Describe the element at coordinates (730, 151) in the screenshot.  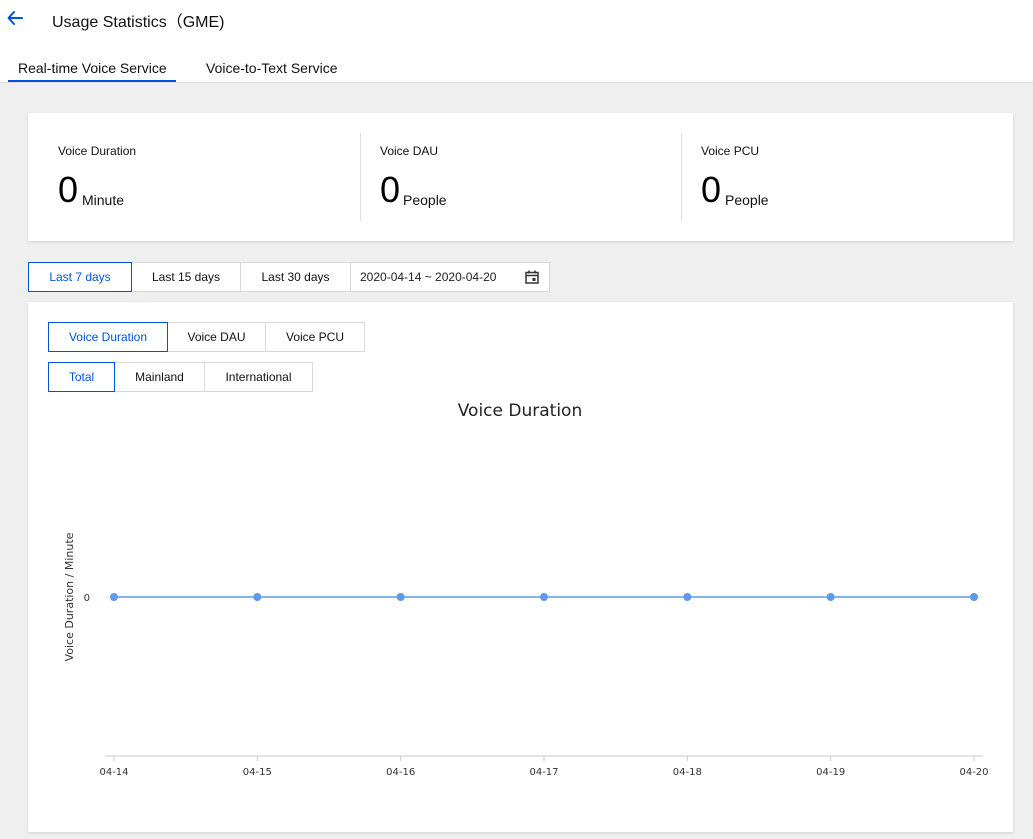
I see `stat-label: Voice PCU` at that location.